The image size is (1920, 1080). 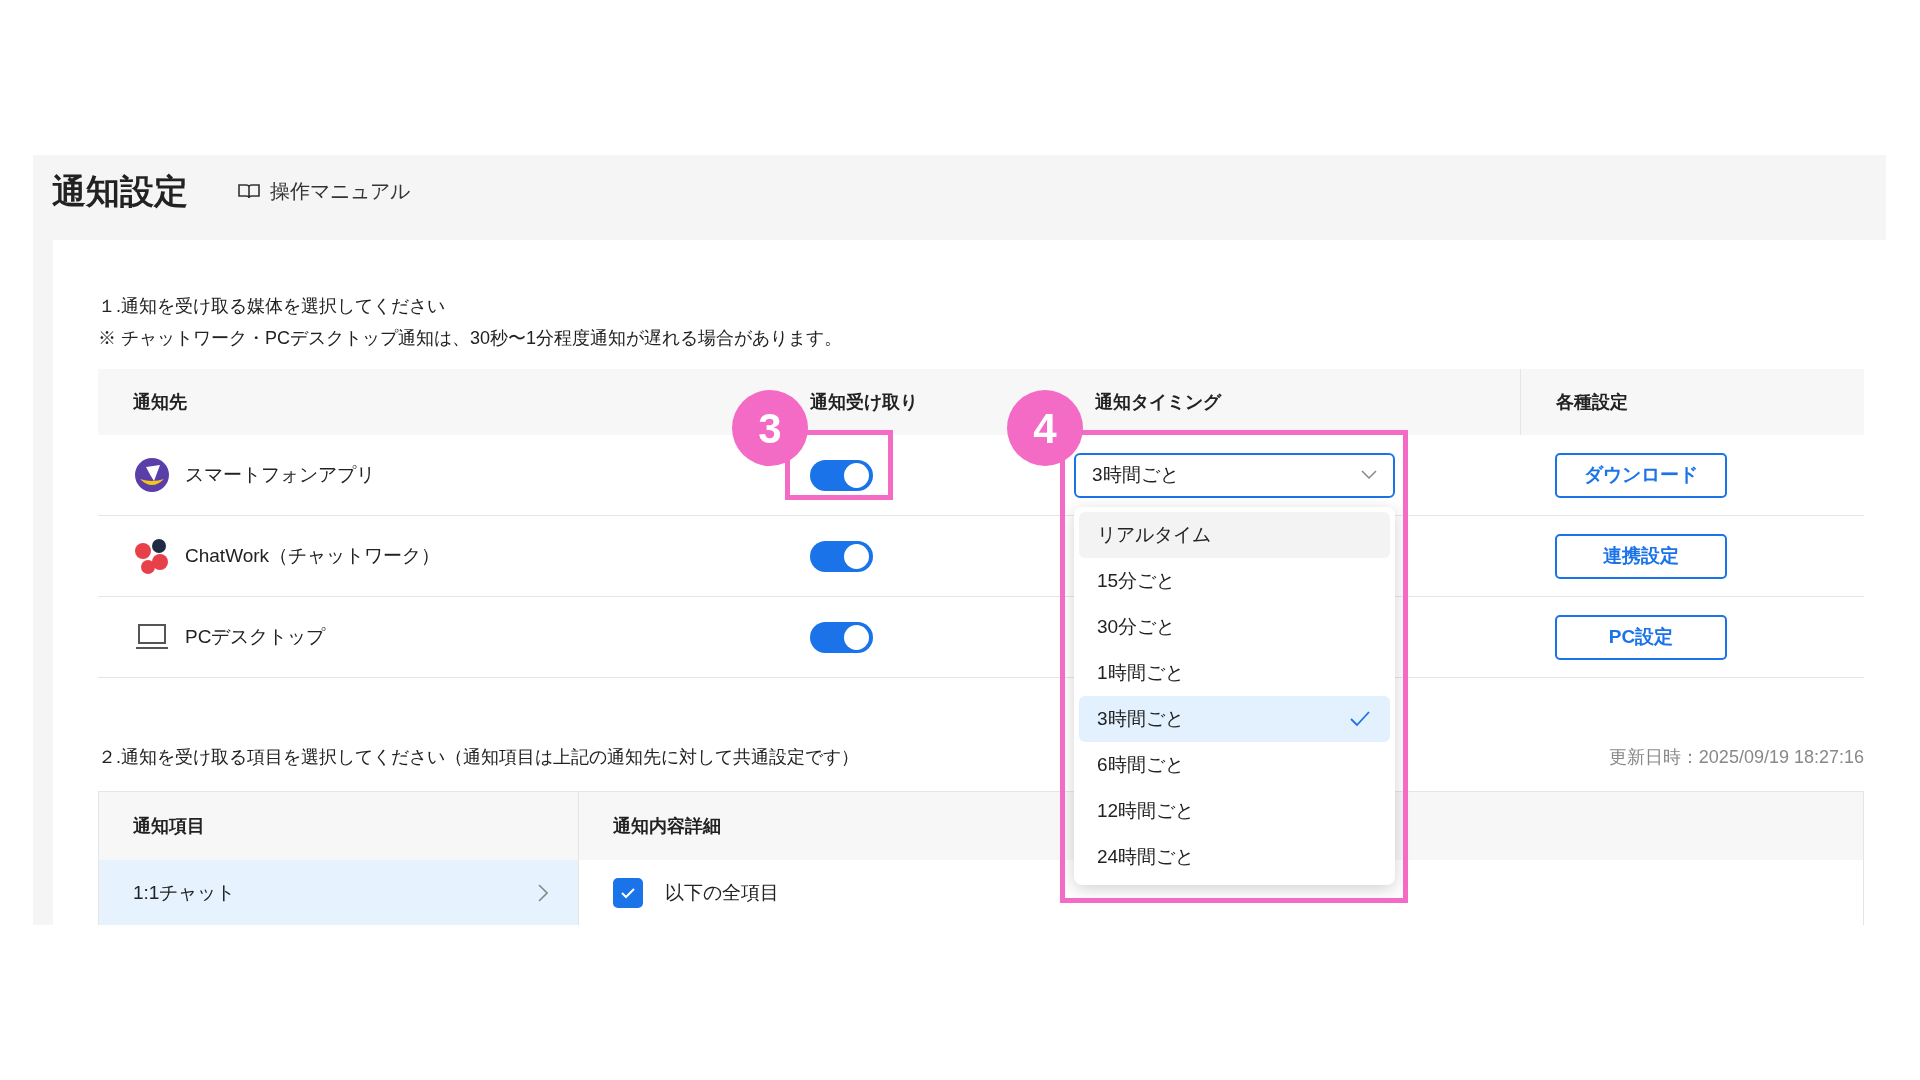 I want to click on settings-button: 連携設定, so click(x=1641, y=556).